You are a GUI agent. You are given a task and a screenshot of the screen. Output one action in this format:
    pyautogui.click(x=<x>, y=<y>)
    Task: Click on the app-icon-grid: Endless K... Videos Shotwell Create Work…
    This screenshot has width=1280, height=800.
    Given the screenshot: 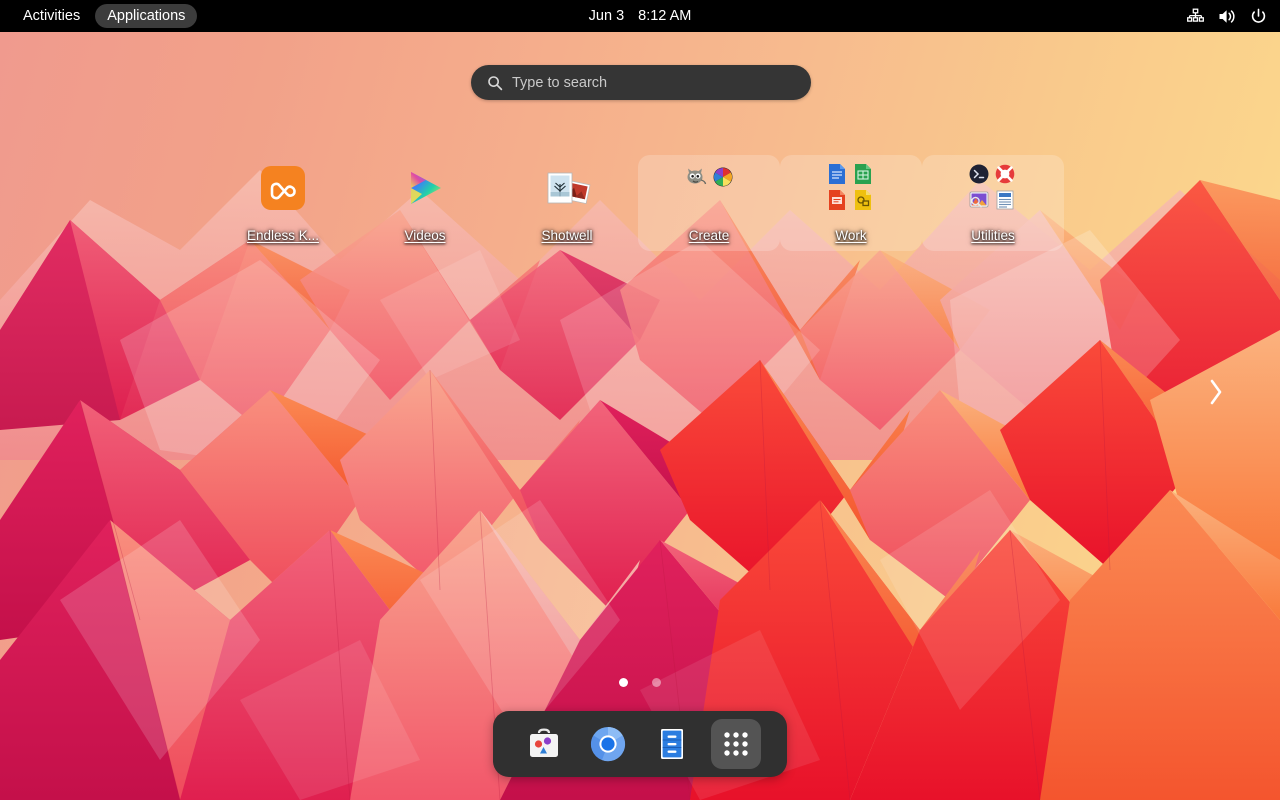 What is the action you would take?
    pyautogui.click(x=667, y=203)
    